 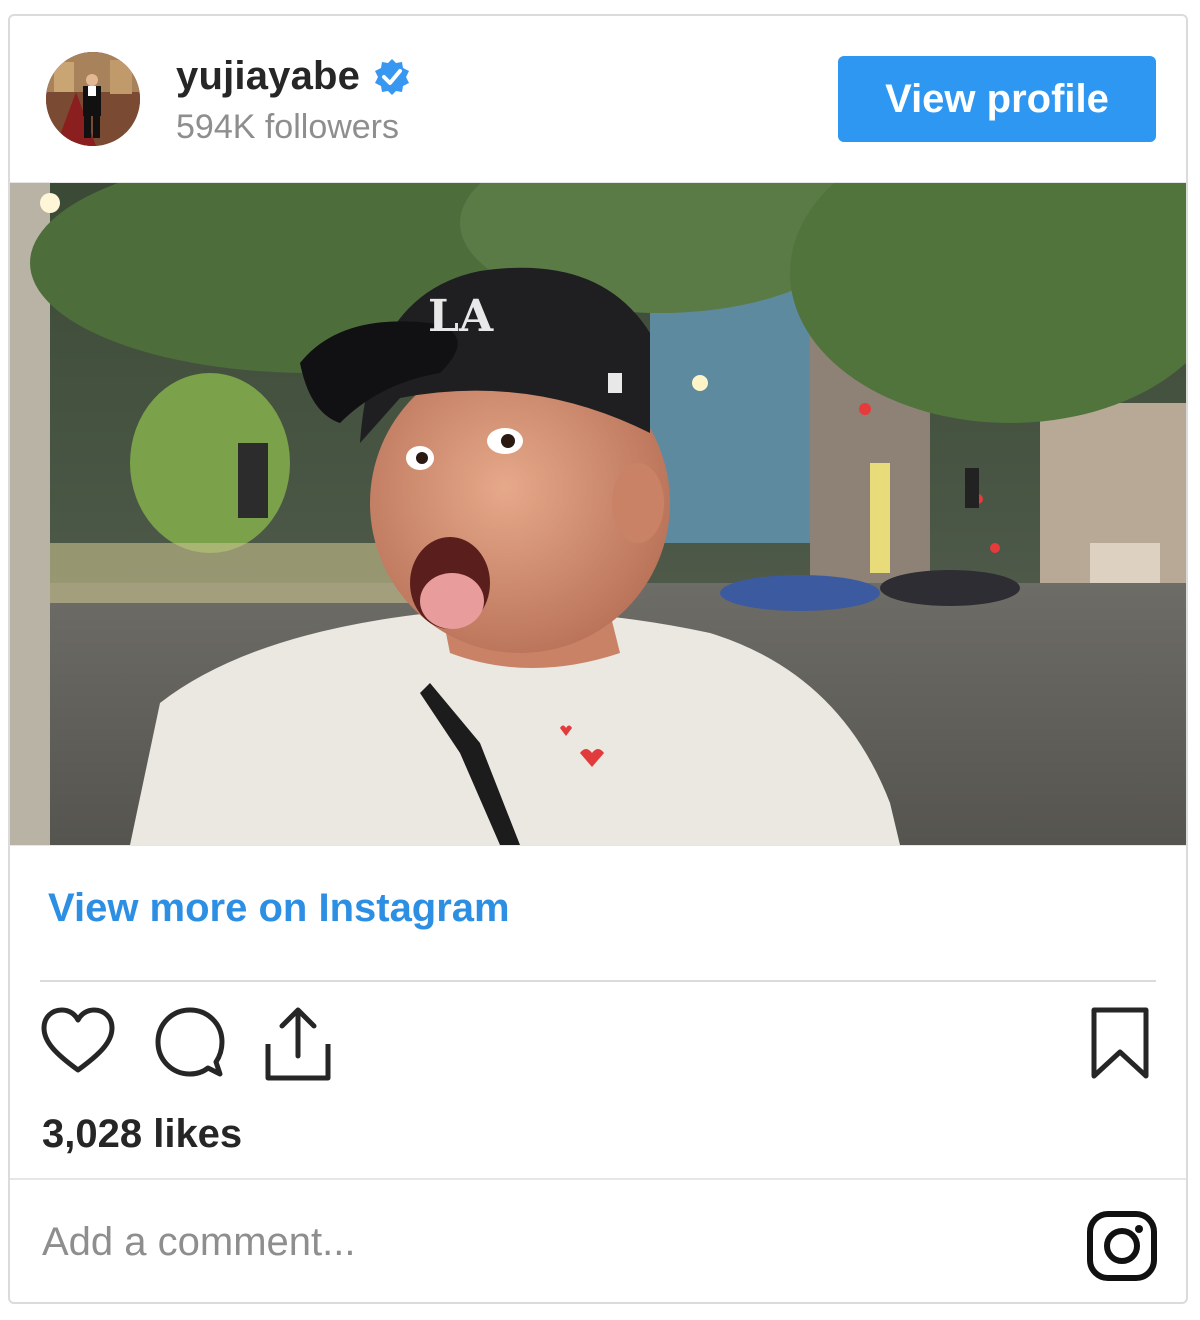 What do you see at coordinates (997, 99) in the screenshot?
I see `view-profile-button: View profile` at bounding box center [997, 99].